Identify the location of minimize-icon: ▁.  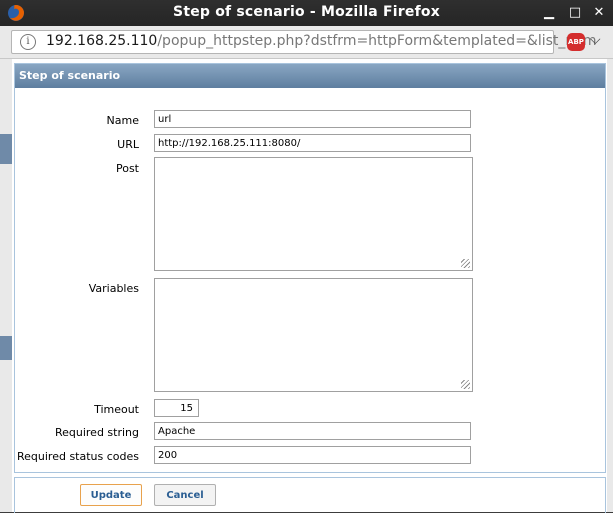
(549, 13).